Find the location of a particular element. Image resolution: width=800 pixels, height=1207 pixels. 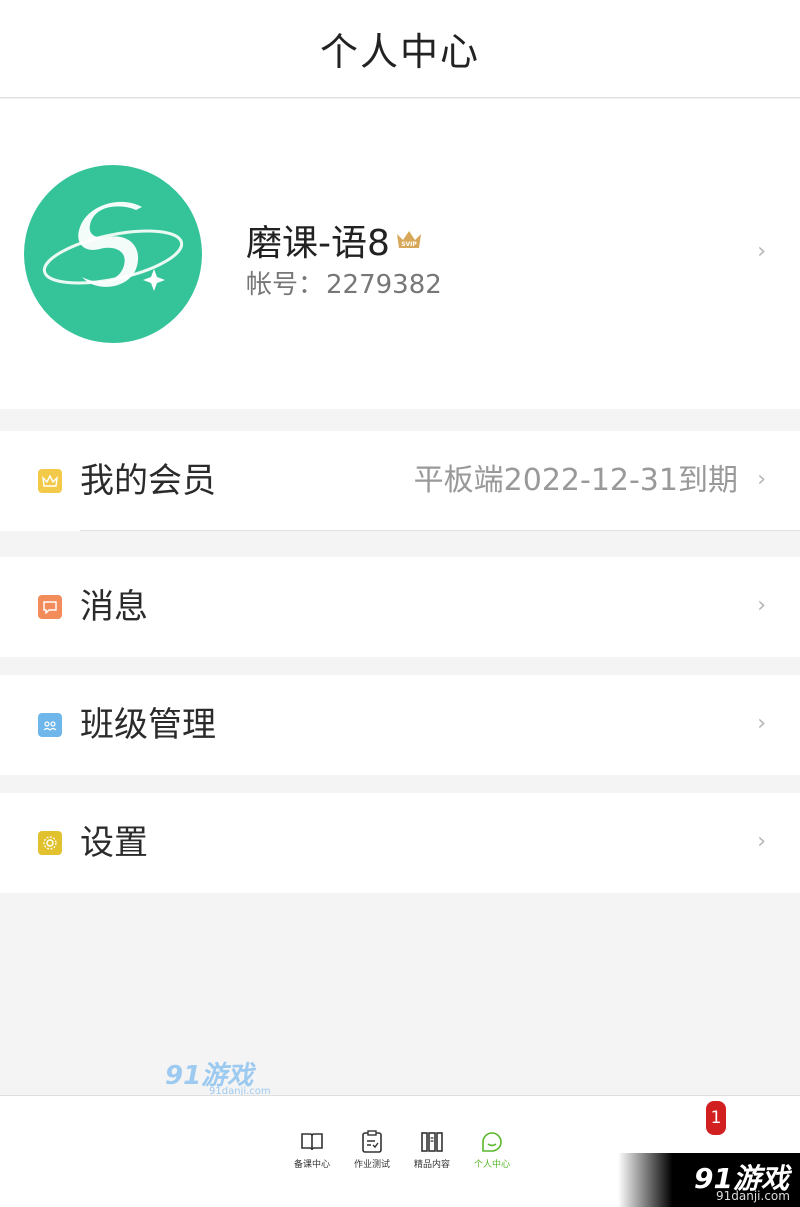

message-icon is located at coordinates (50, 607).